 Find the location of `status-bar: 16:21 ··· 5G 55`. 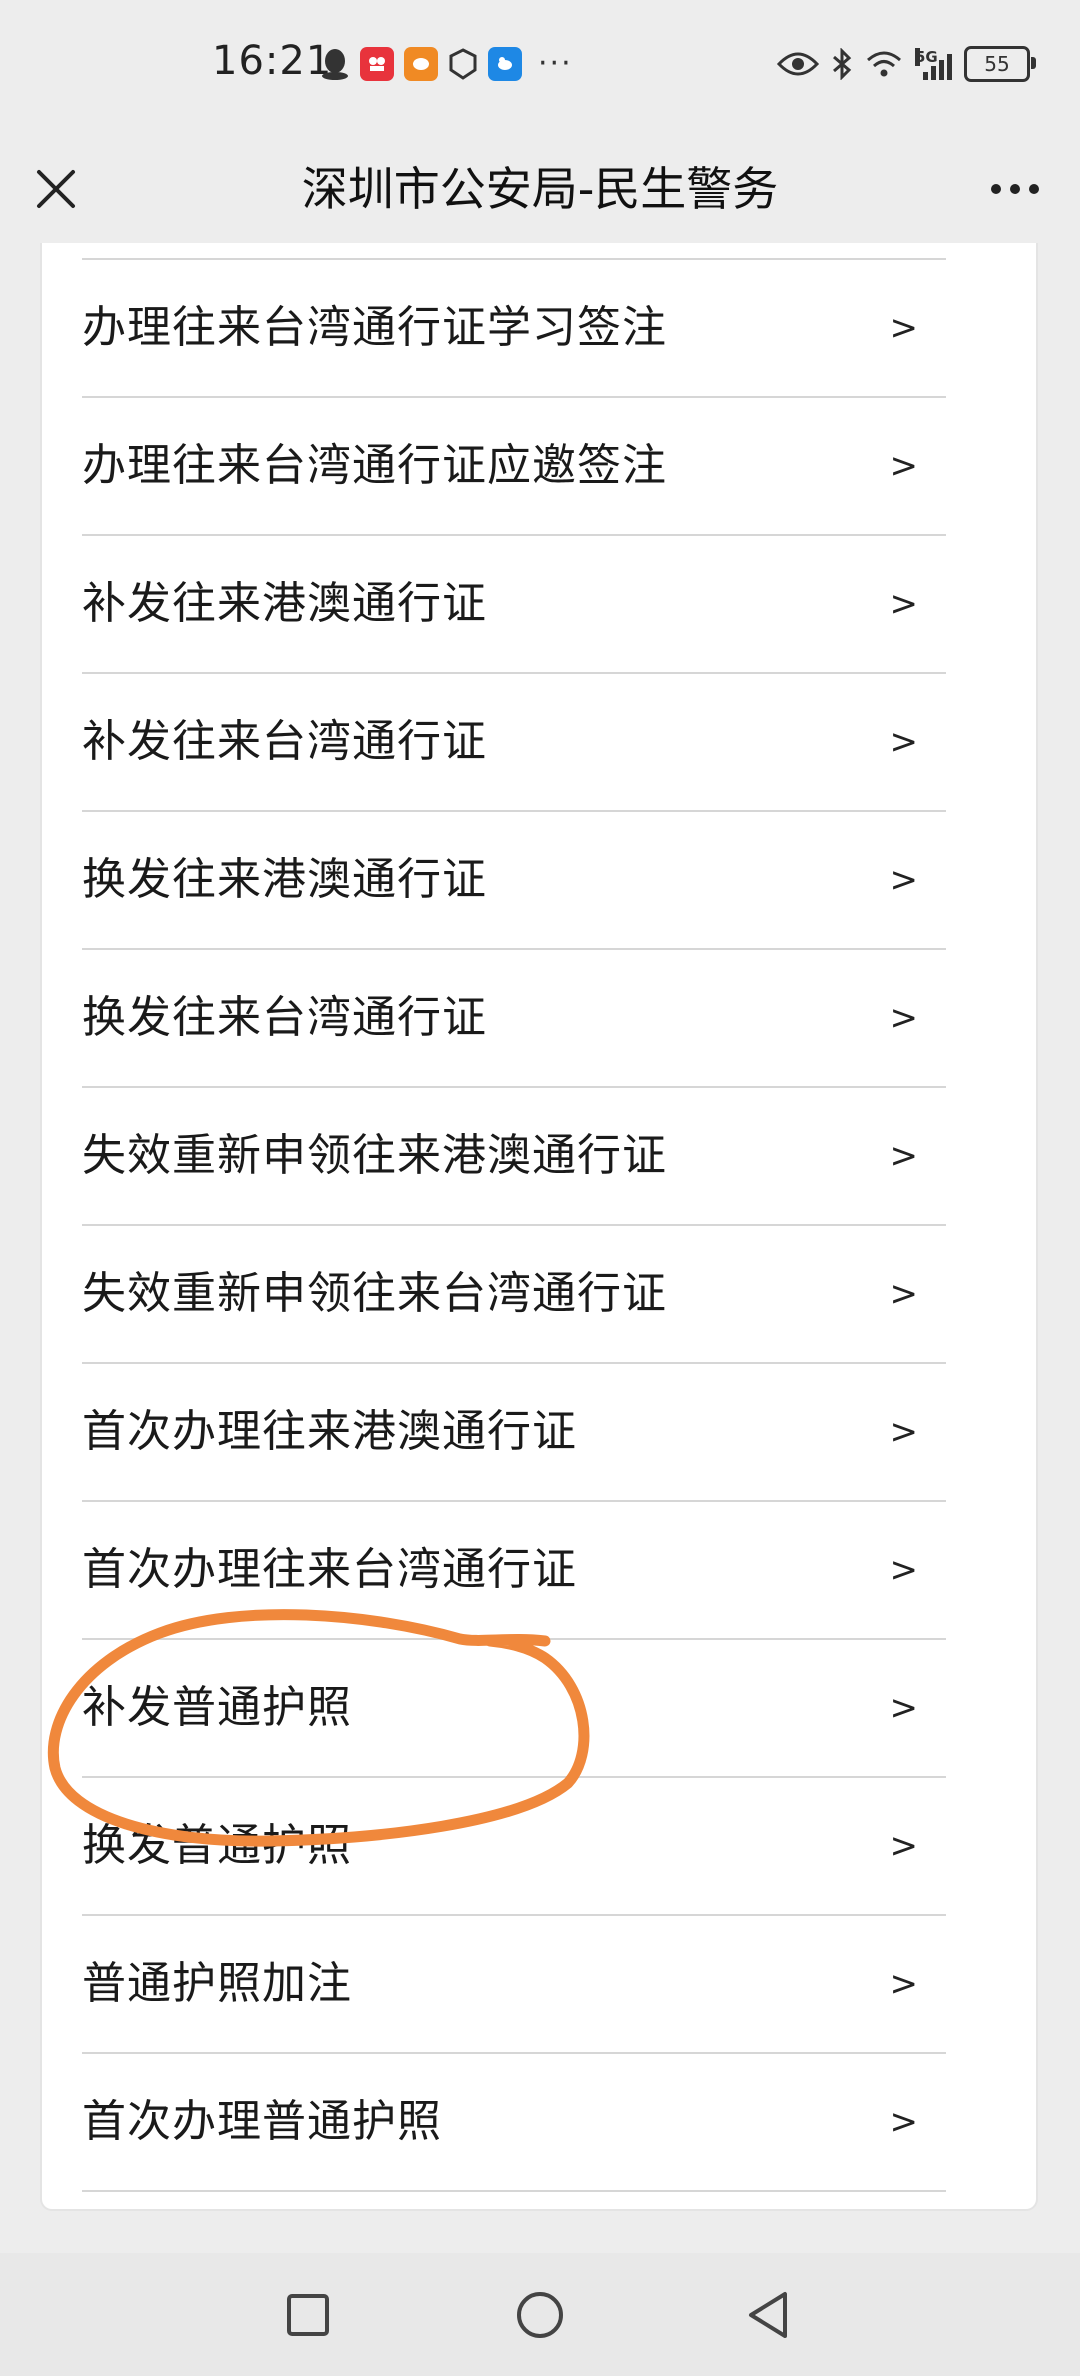

status-bar: 16:21 ··· 5G 55 is located at coordinates (540, 67).